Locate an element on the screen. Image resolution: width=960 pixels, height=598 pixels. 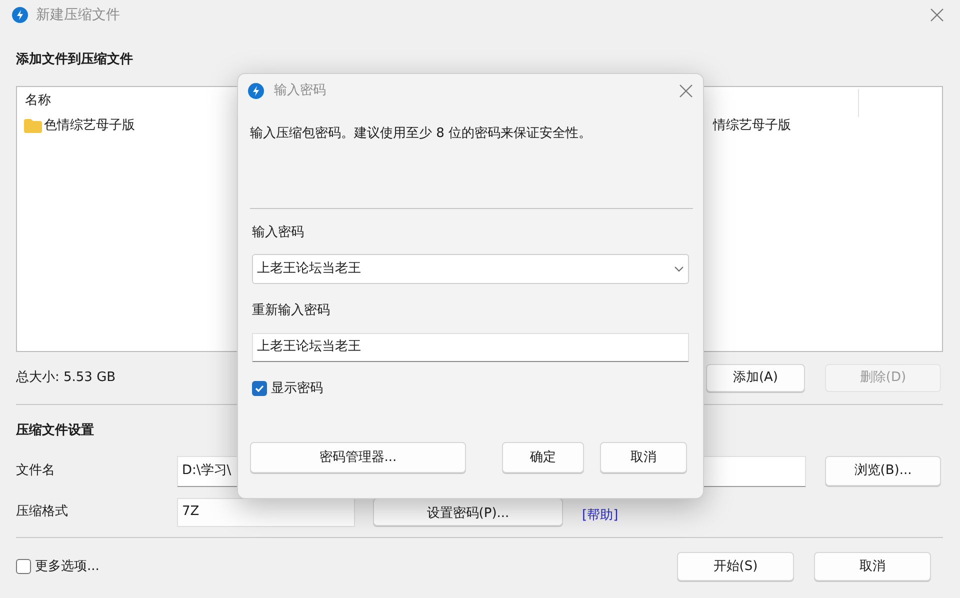
field-label: 输入密码 is located at coordinates (278, 233).